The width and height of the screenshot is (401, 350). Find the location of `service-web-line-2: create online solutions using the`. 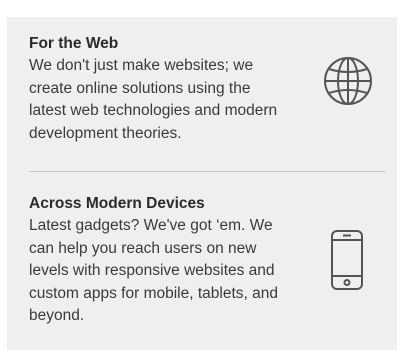

service-web-line-2: create online solutions using the is located at coordinates (140, 88).